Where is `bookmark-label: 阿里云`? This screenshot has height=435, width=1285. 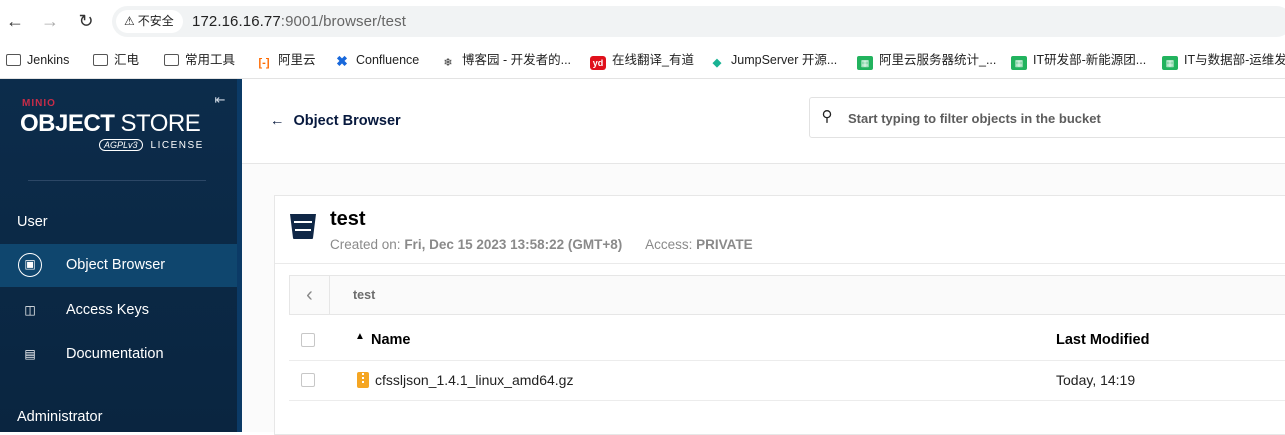
bookmark-label: 阿里云 is located at coordinates (297, 60).